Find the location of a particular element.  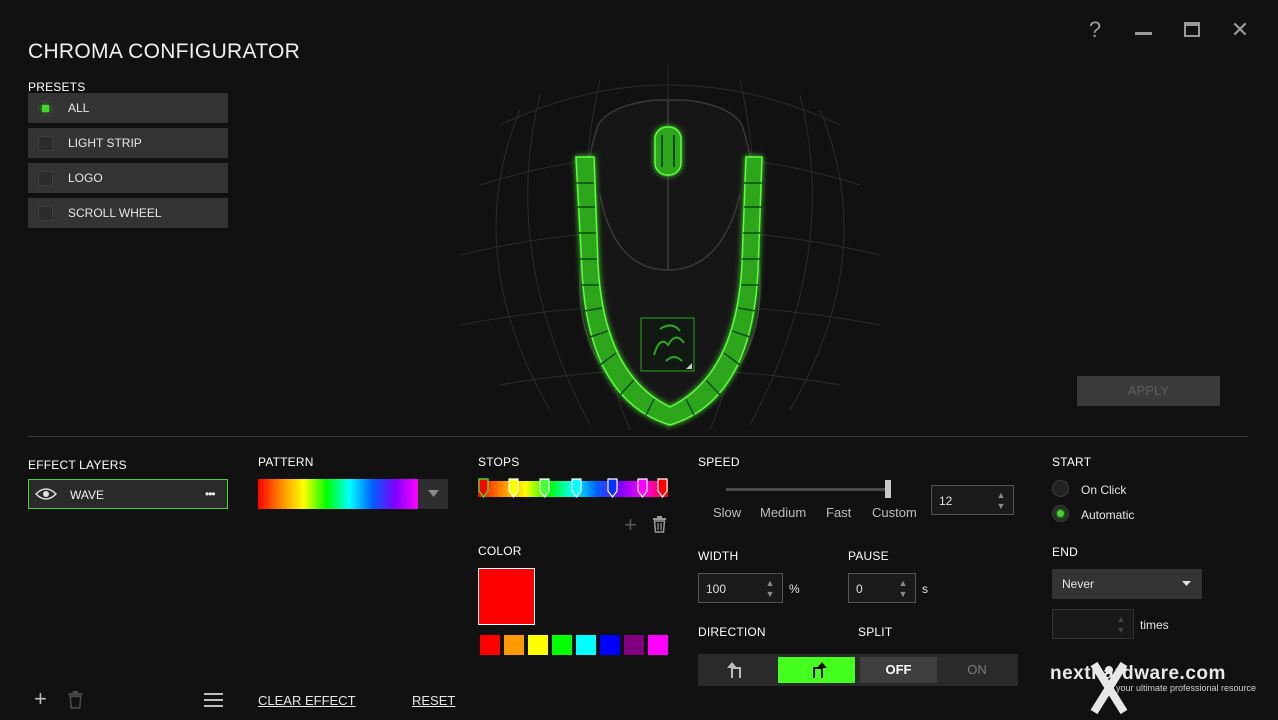

color-label: COLOR is located at coordinates (500, 551).